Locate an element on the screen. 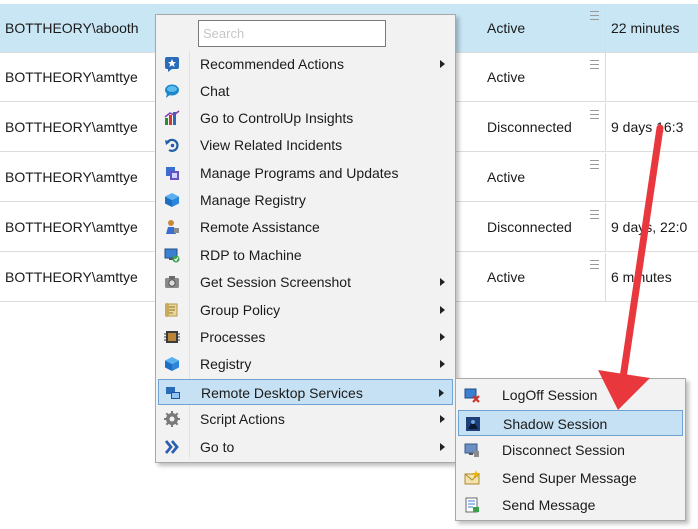  menu-item-label: Group Policy is located at coordinates (240, 310).